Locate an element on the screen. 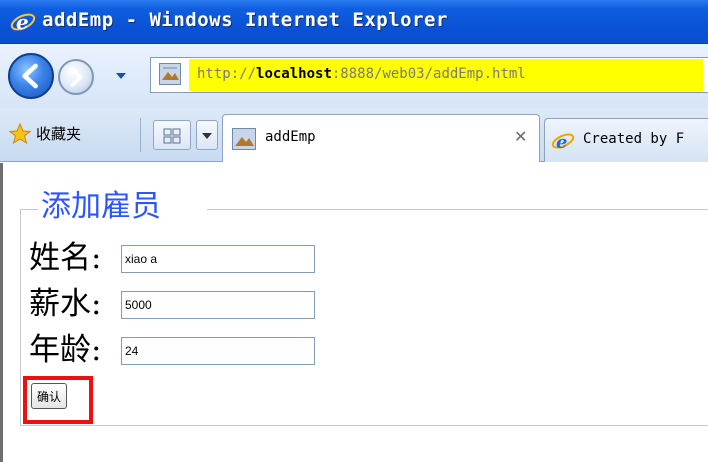 Image resolution: width=708 pixels, height=462 pixels. url-text: http://localhost:8888/web03/addEmp.html is located at coordinates (361, 74).